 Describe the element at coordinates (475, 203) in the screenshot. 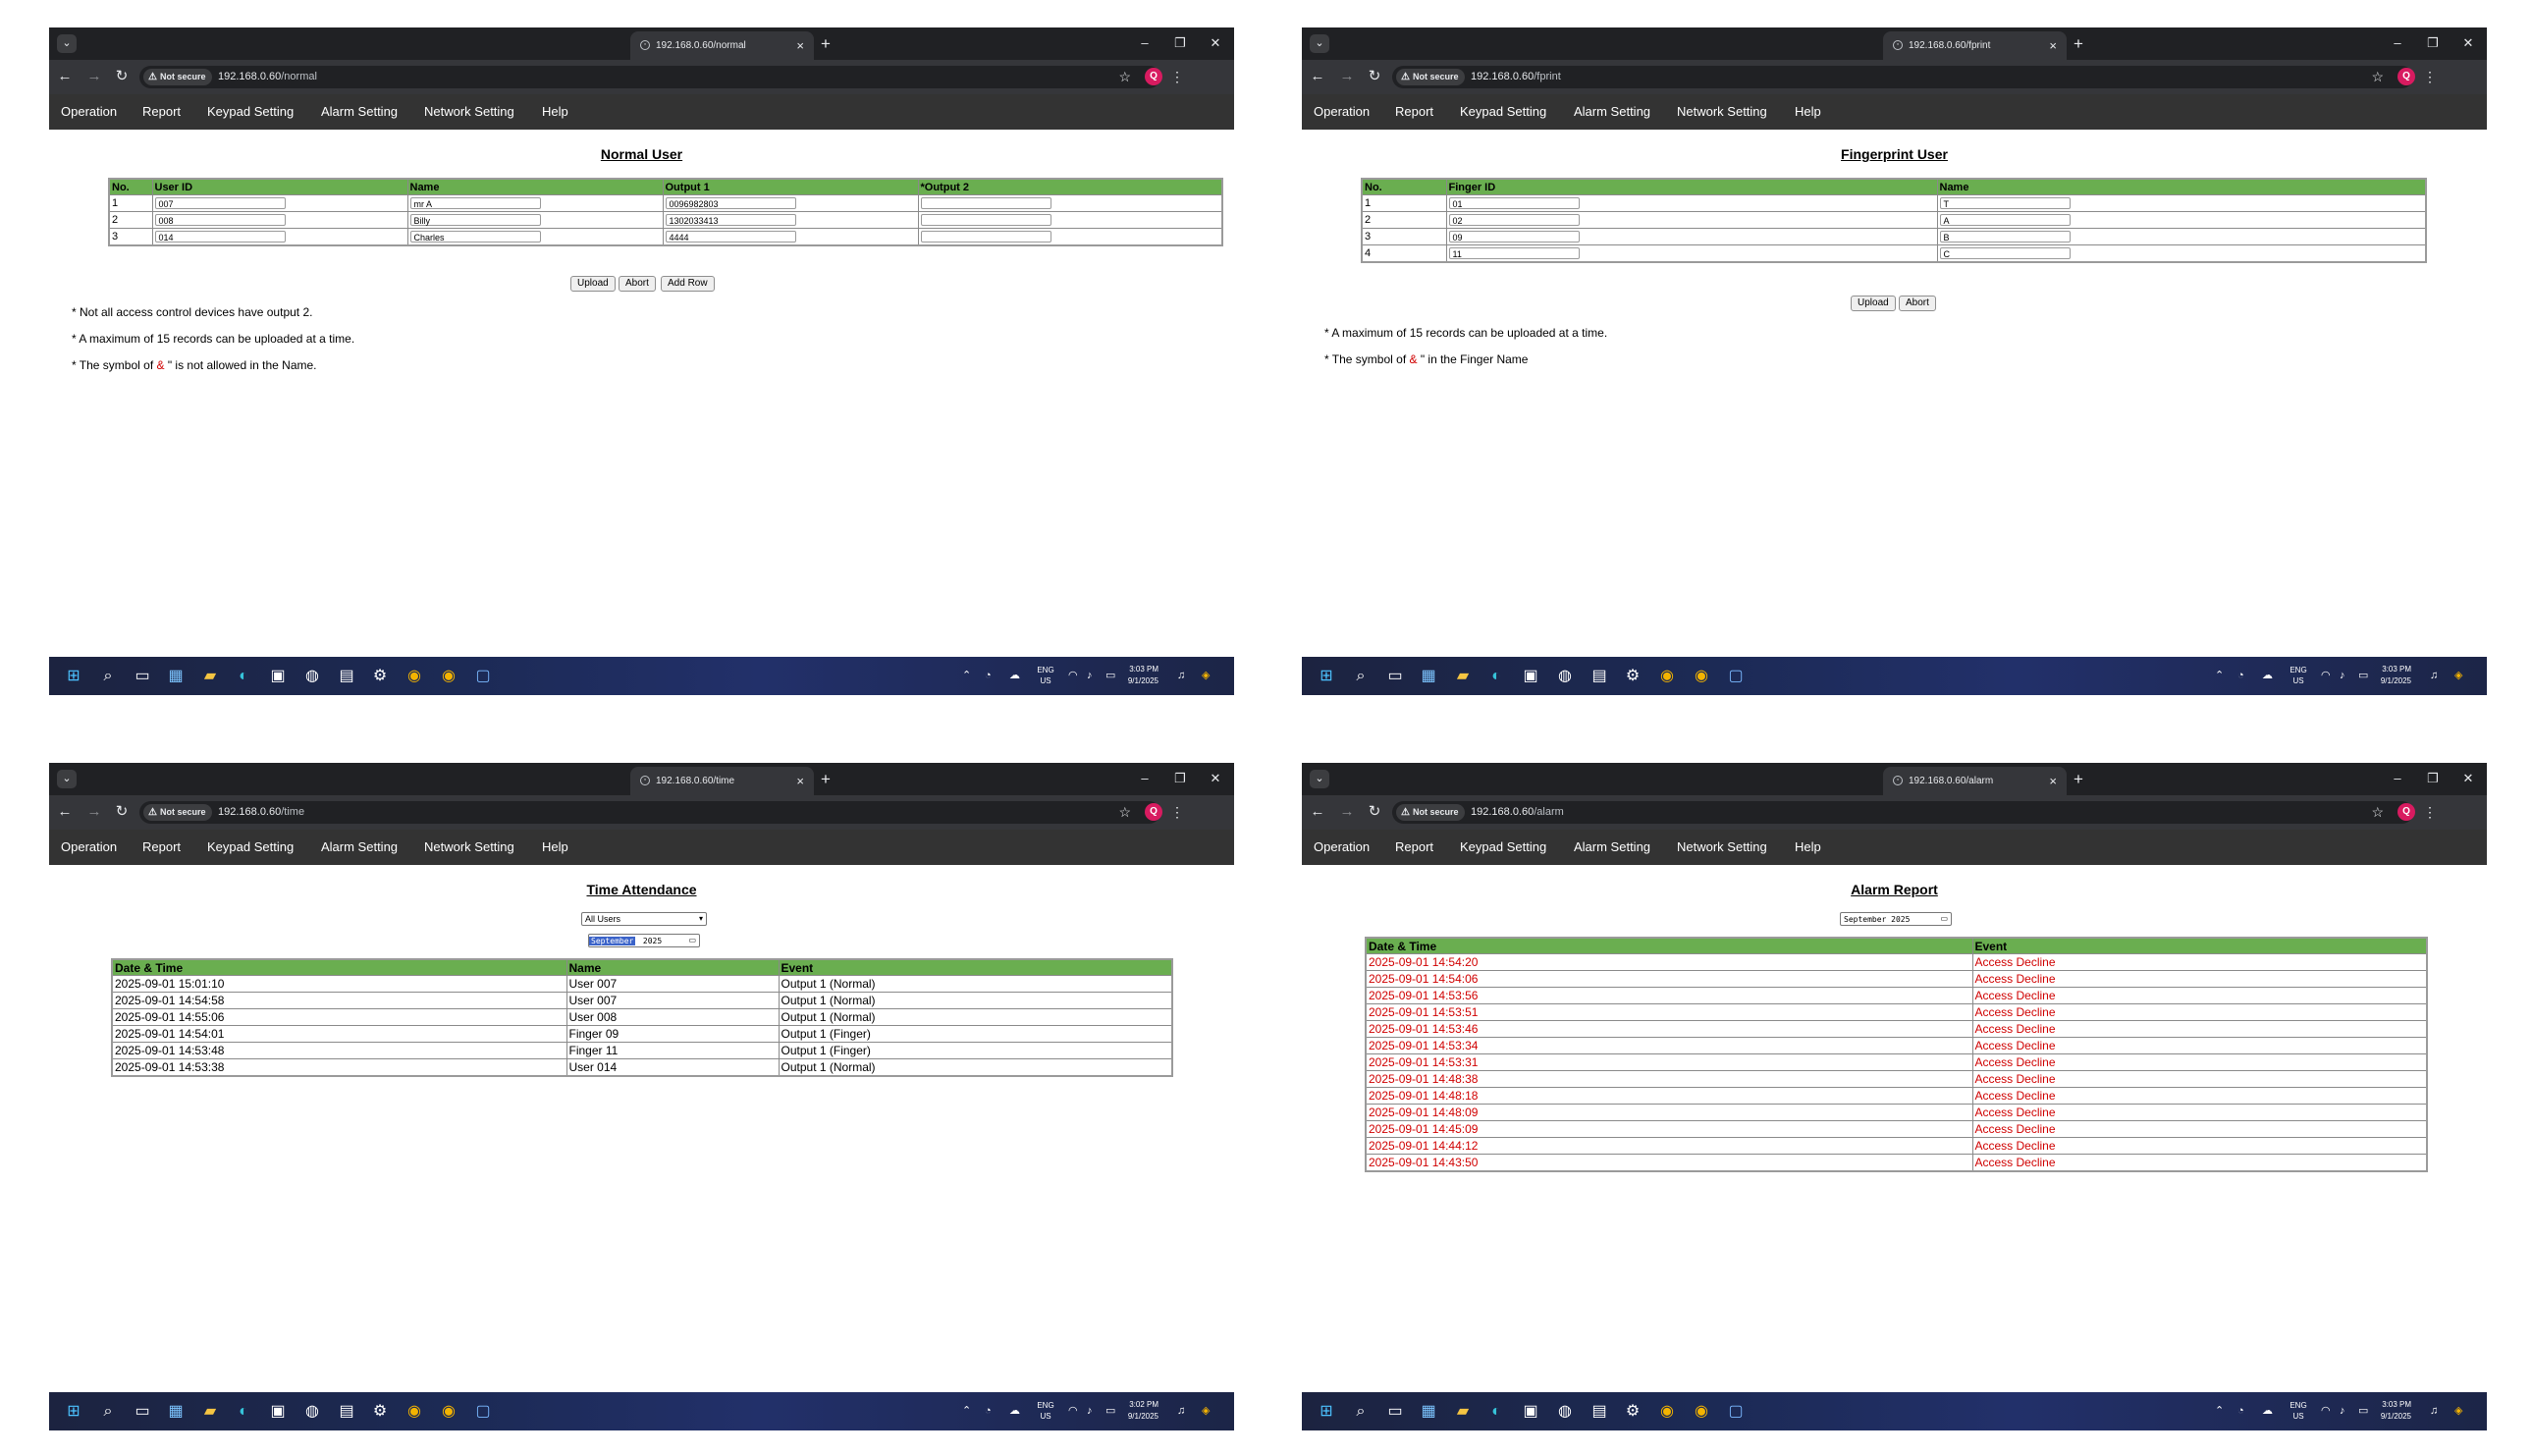

I see `name-input: mr A` at that location.